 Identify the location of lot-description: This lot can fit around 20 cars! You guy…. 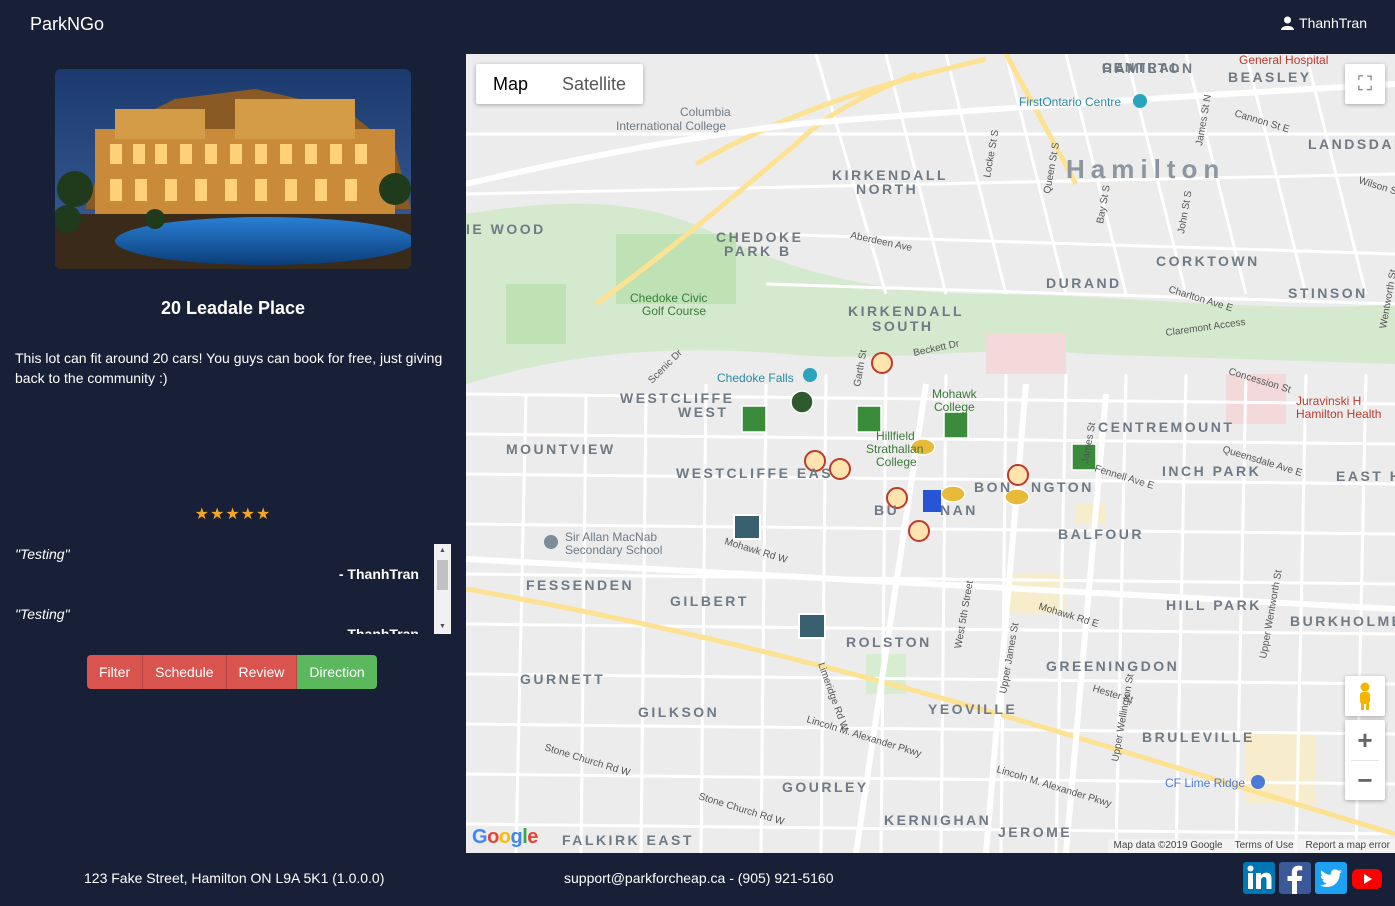
(229, 368).